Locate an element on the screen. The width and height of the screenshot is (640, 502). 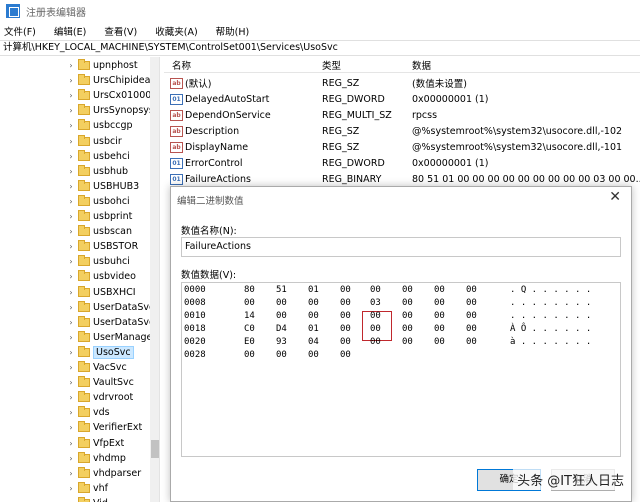
tree-item: › UserManager is located at coordinates (78, 337).